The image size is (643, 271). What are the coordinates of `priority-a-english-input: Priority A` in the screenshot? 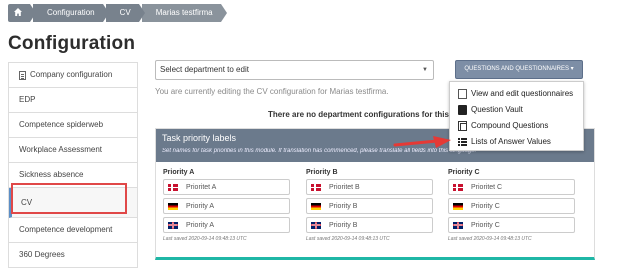 It's located at (226, 225).